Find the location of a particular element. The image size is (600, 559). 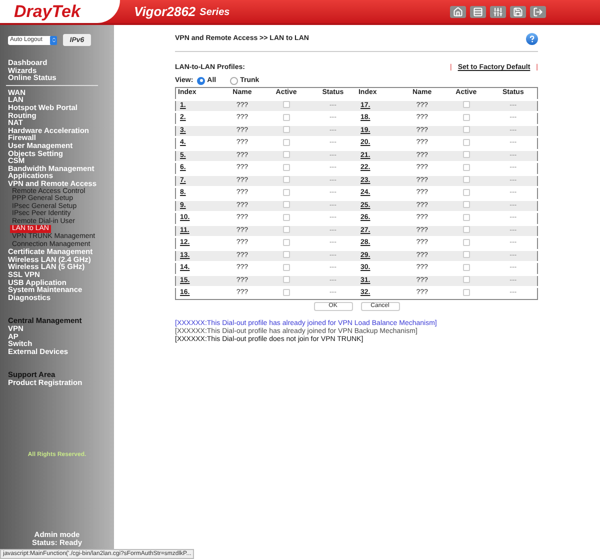

logo: DrayTek is located at coordinates (47, 11).